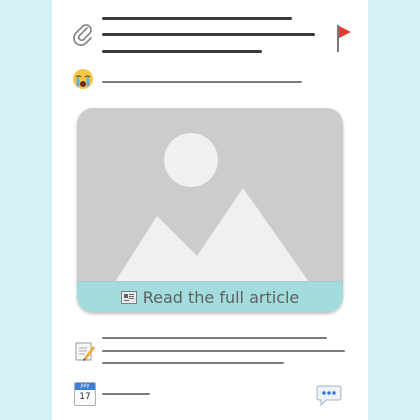  What do you see at coordinates (221, 297) in the screenshot?
I see `read-full-article-label: Read the full article` at bounding box center [221, 297].